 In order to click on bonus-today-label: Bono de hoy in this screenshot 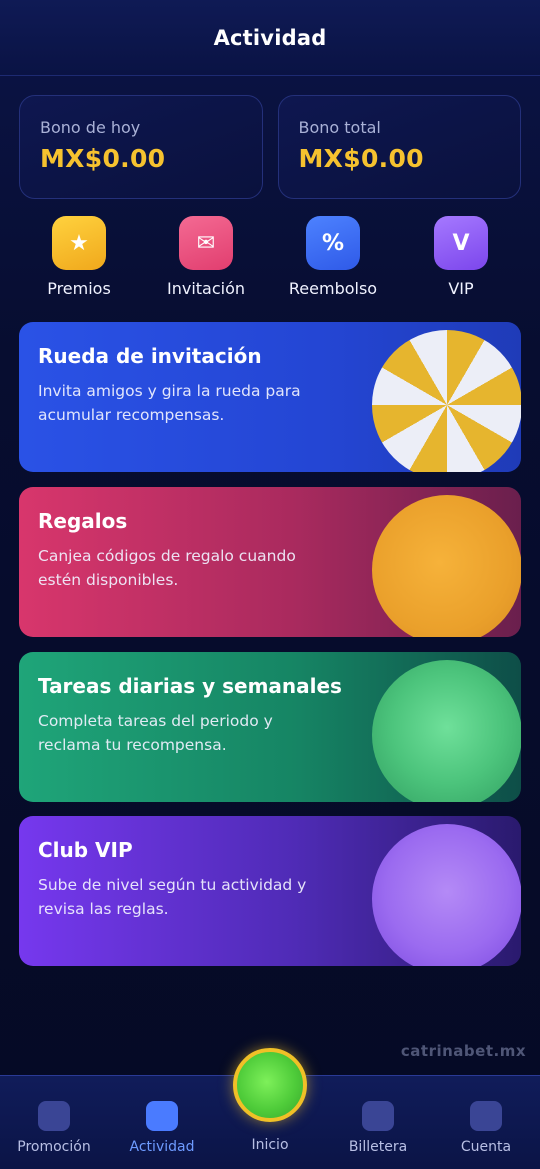, I will do `click(90, 127)`.